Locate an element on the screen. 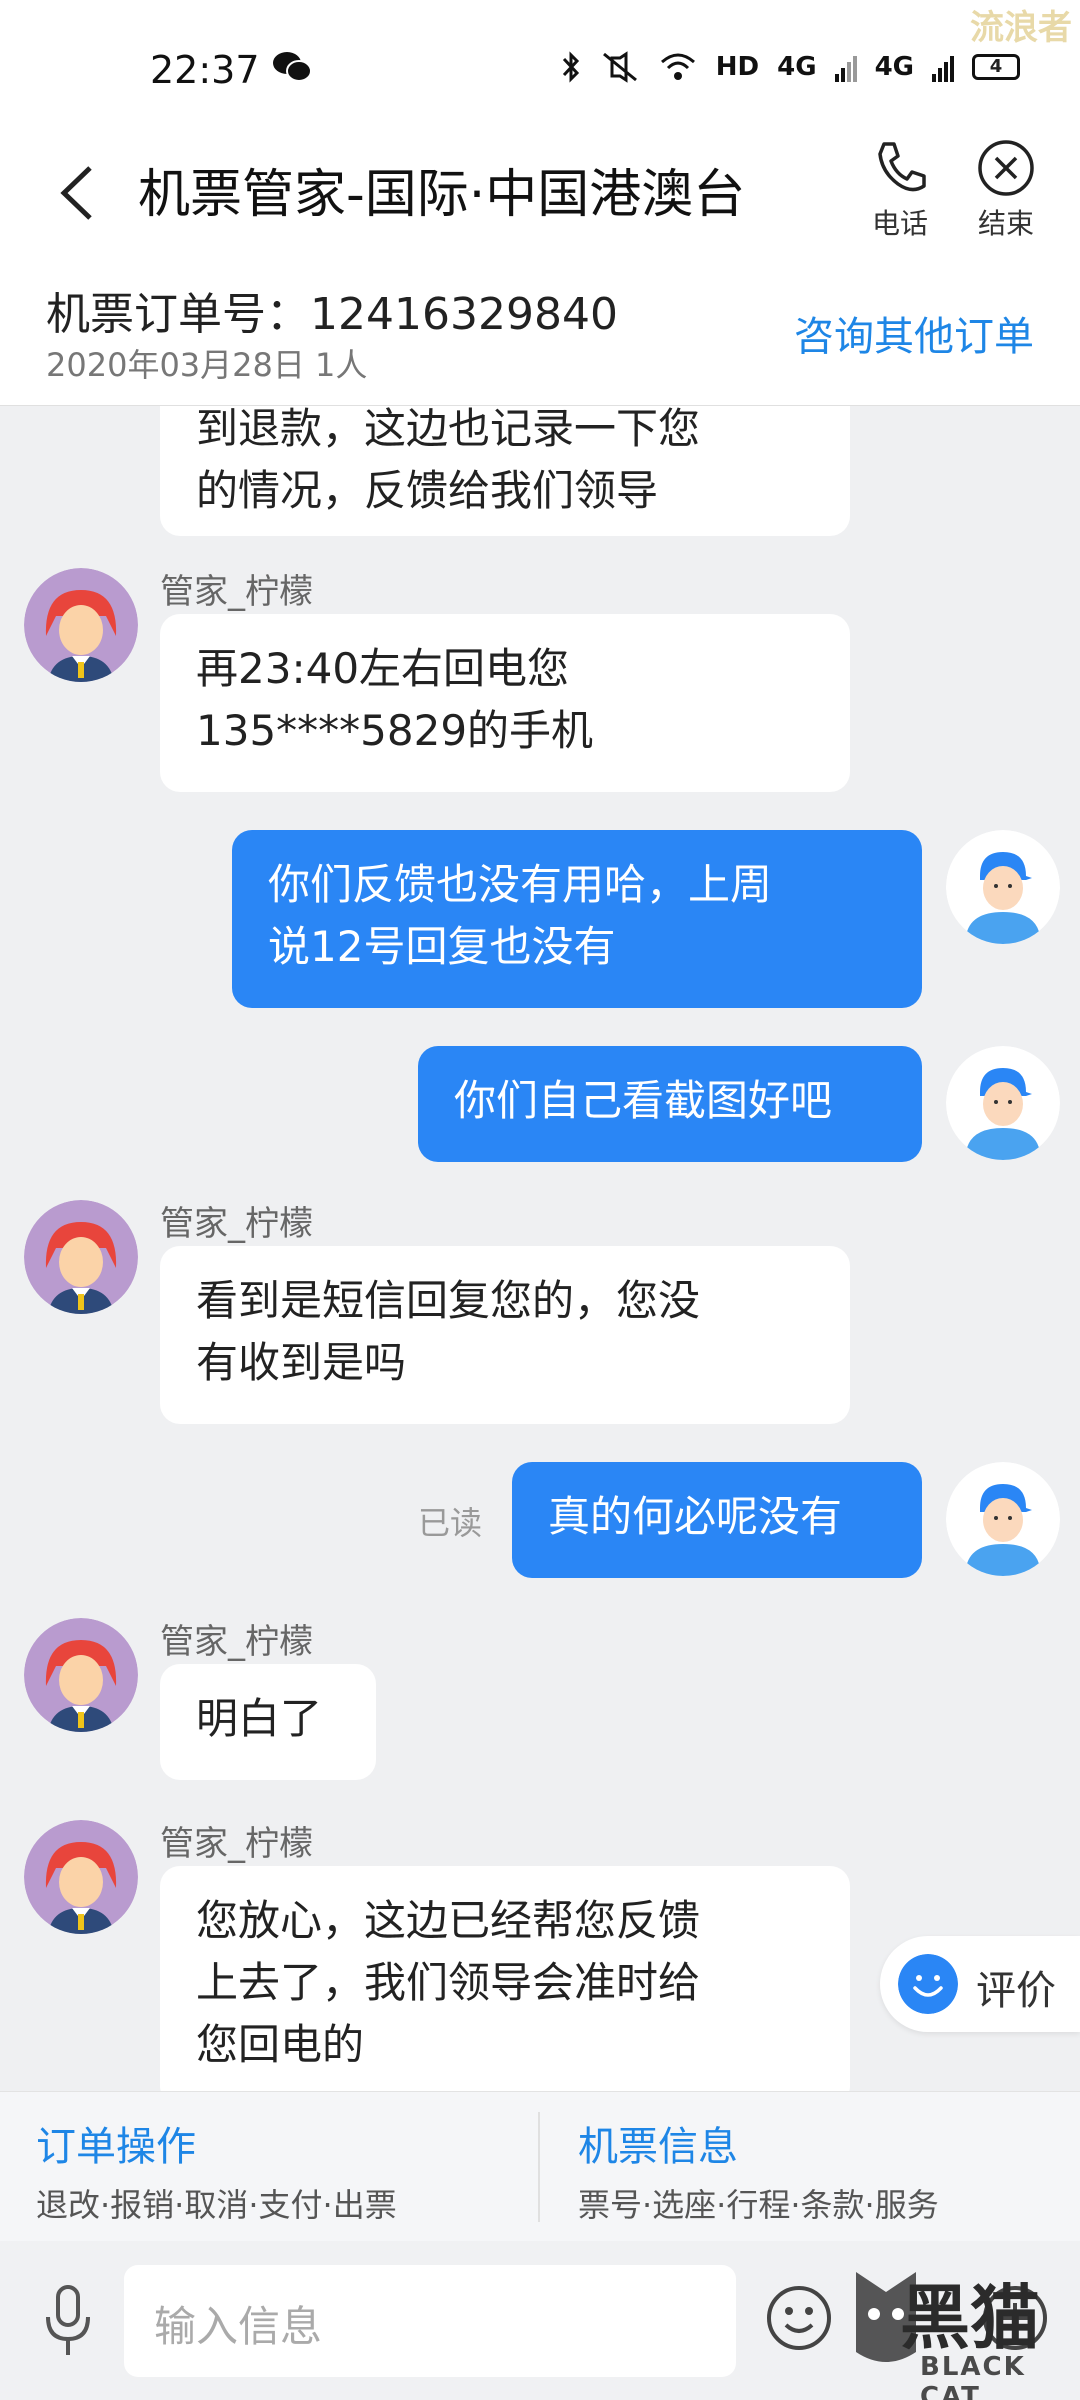 This screenshot has width=1080, height=2400. status-bar: 22:37 HD 4G 4G 4 流浪者 is located at coordinates (540, 65).